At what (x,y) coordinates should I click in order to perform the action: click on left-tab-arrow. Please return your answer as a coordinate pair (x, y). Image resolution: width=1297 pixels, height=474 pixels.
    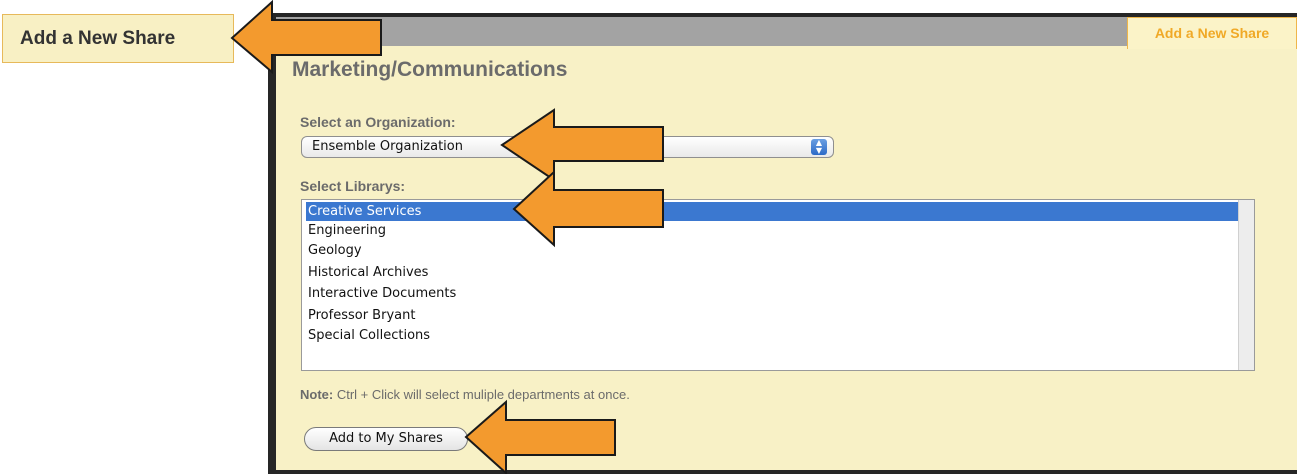
    Looking at the image, I should click on (306, 37).